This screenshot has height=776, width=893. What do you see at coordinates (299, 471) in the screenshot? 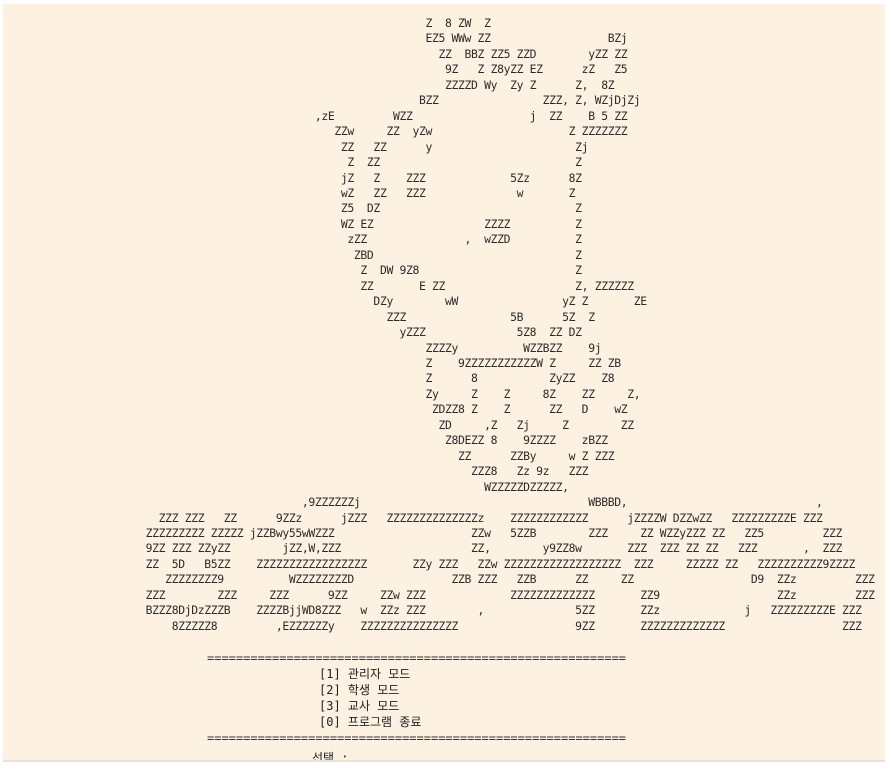
I see `ascii-art-line: ZZZ8 Zz 9z ZZZ` at bounding box center [299, 471].